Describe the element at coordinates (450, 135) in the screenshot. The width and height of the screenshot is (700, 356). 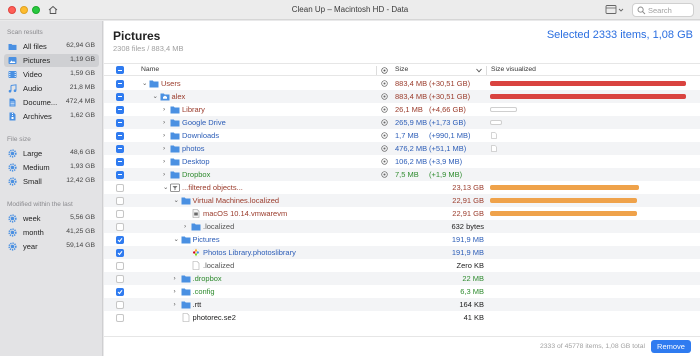
I see `row-size-delta: (+990,1 MB)` at that location.